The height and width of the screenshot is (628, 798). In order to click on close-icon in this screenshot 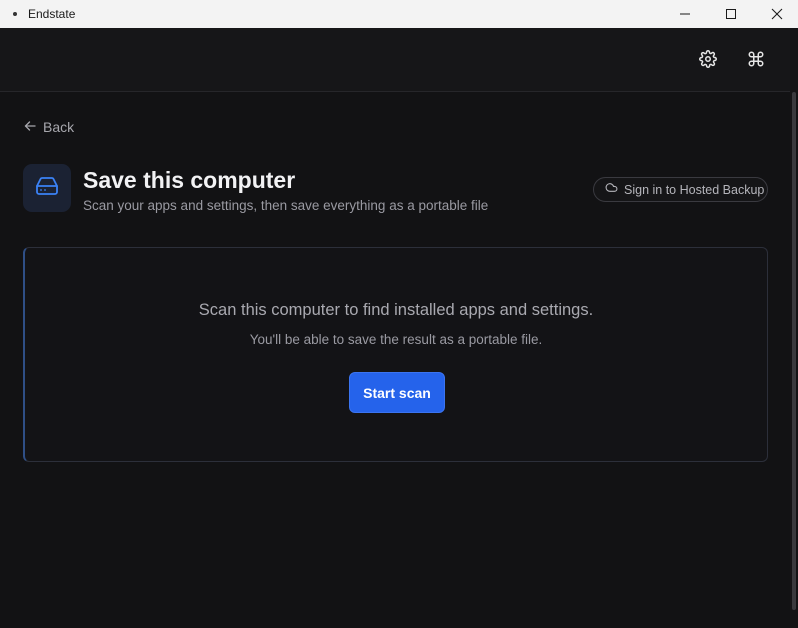, I will do `click(777, 14)`.